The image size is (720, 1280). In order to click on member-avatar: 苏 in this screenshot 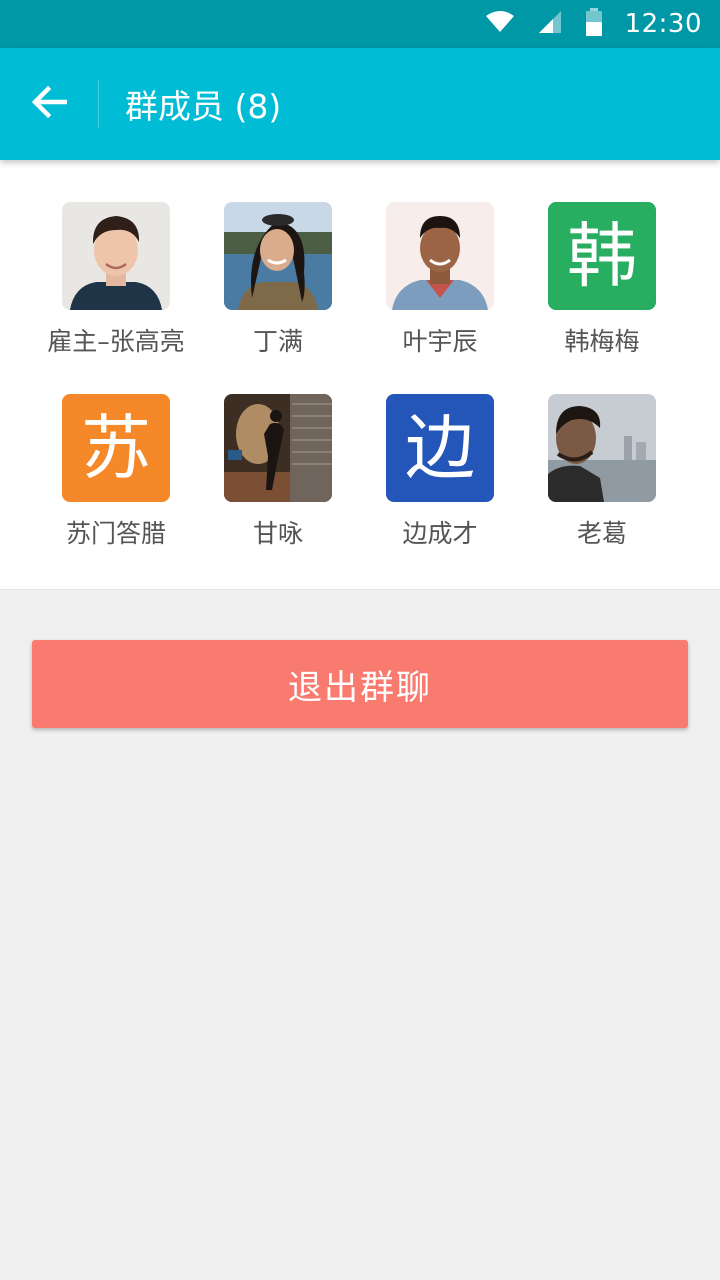, I will do `click(116, 448)`.